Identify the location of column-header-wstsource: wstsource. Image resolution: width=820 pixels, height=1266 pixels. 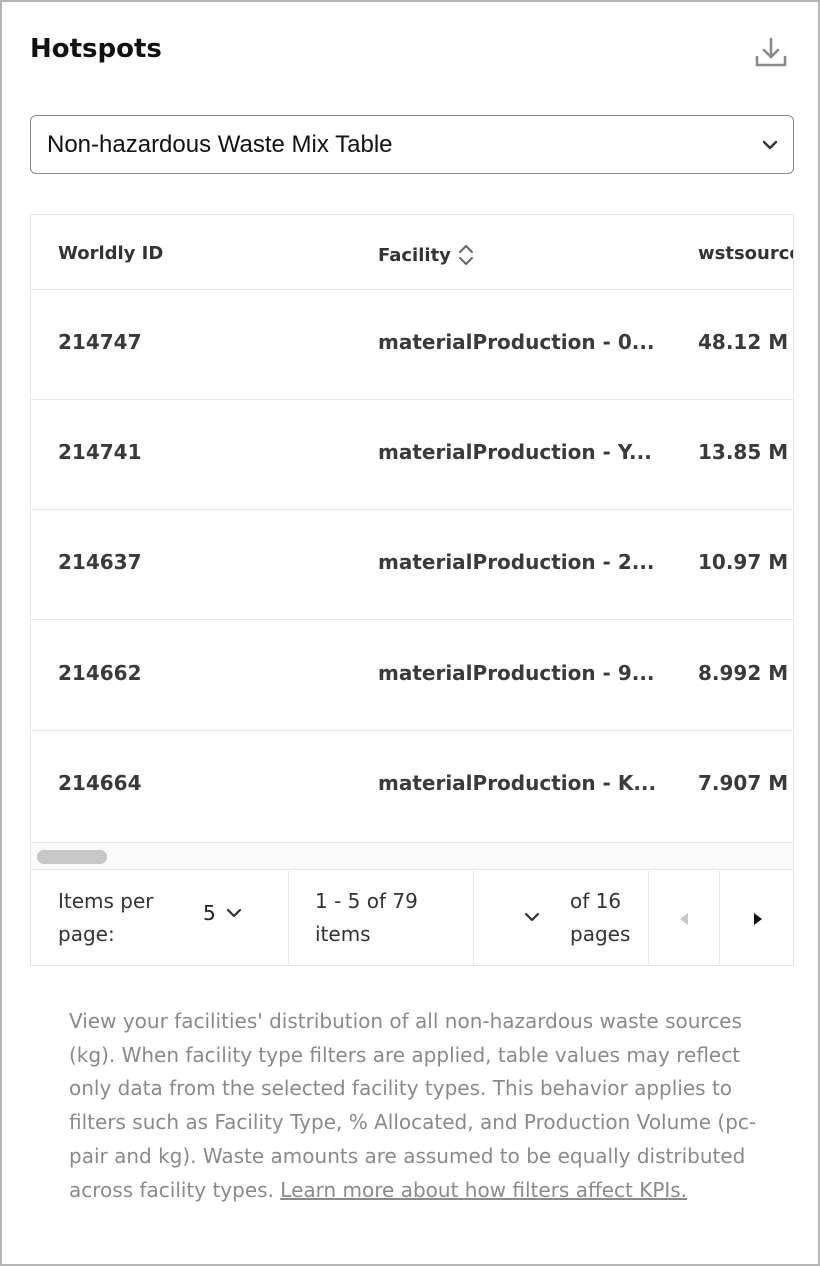
(746, 253).